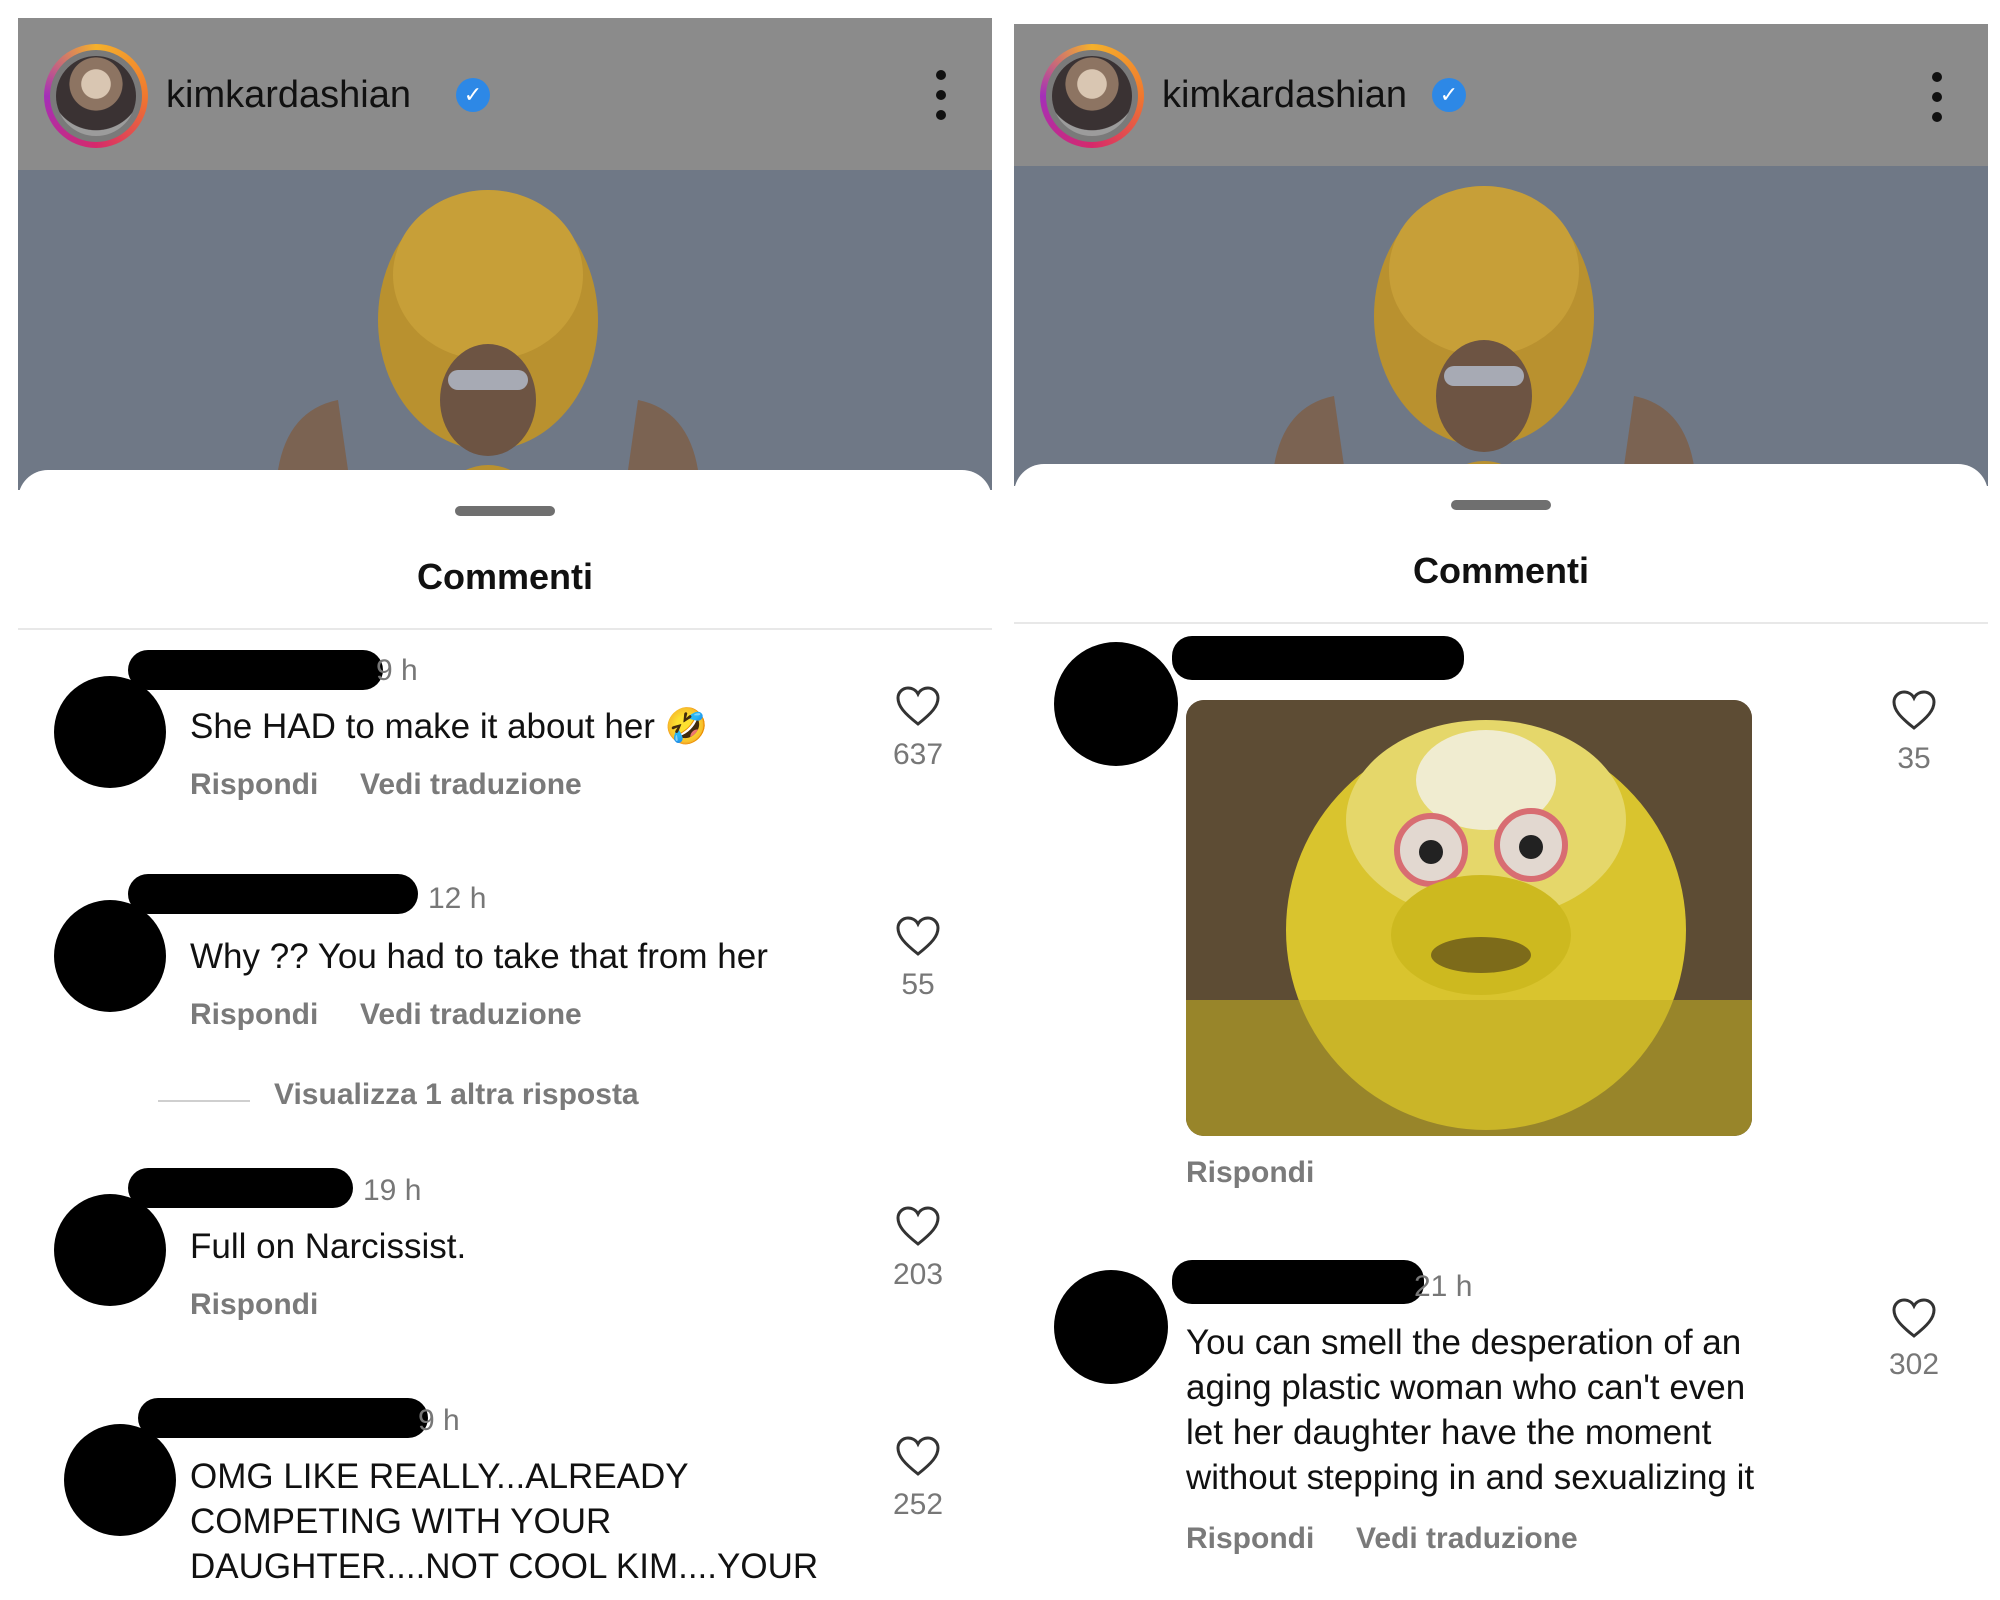 The width and height of the screenshot is (2000, 1600). I want to click on like-count: 637, so click(918, 754).